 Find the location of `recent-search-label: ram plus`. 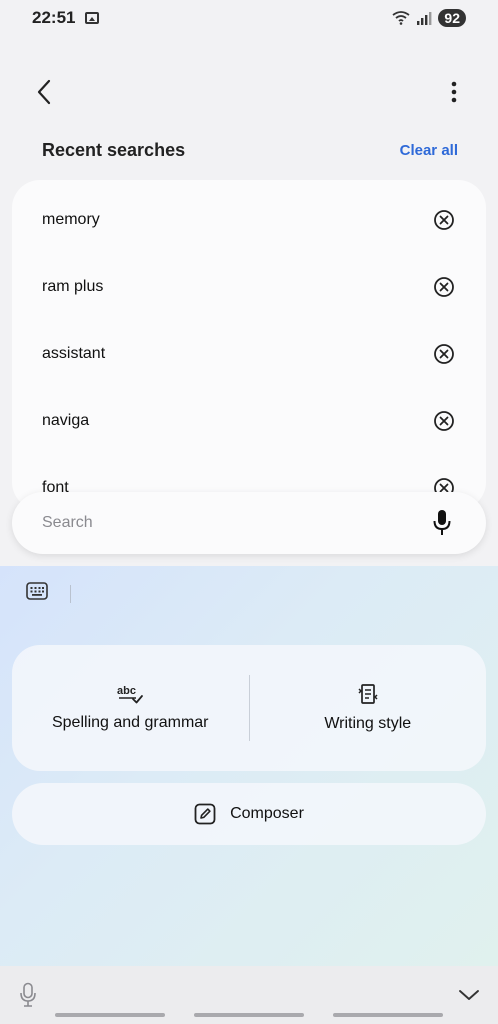

recent-search-label: ram plus is located at coordinates (73, 286).